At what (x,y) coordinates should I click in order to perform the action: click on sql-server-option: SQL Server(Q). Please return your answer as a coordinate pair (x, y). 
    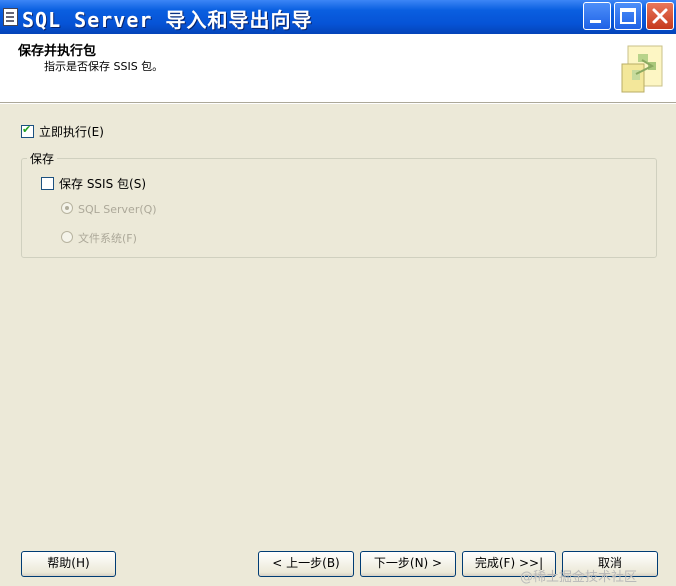
    Looking at the image, I should click on (109, 209).